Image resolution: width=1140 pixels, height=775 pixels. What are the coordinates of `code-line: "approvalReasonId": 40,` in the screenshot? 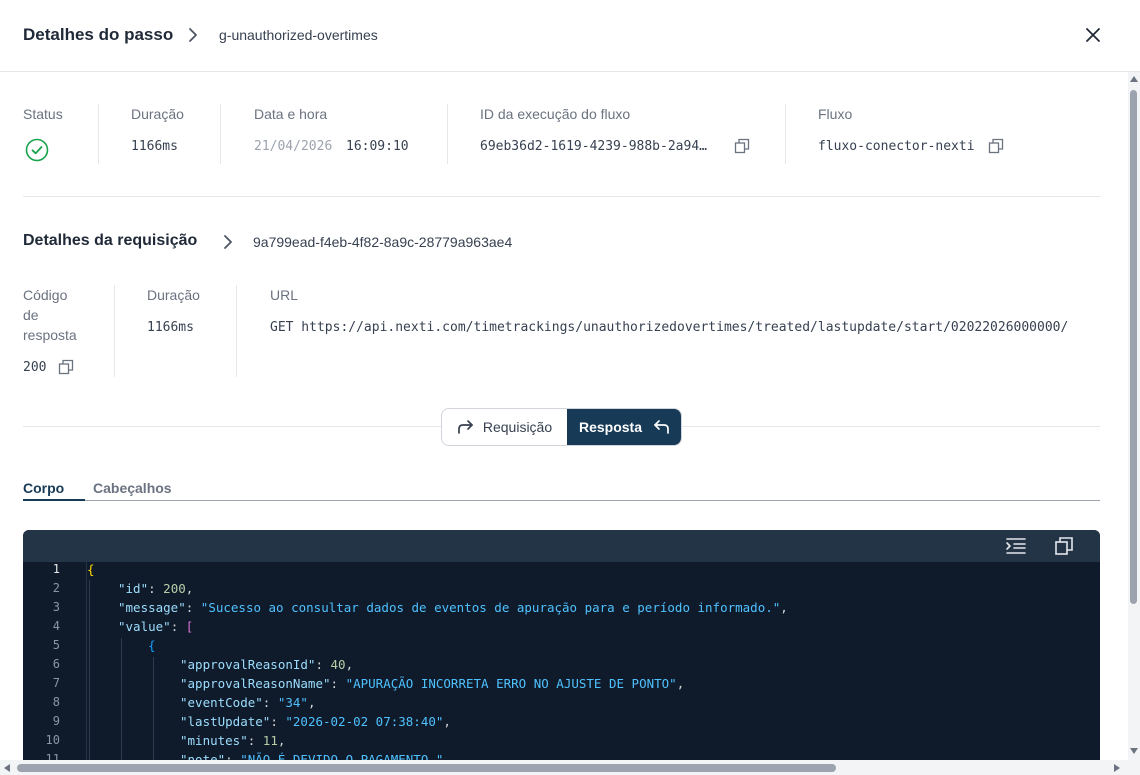 It's located at (267, 664).